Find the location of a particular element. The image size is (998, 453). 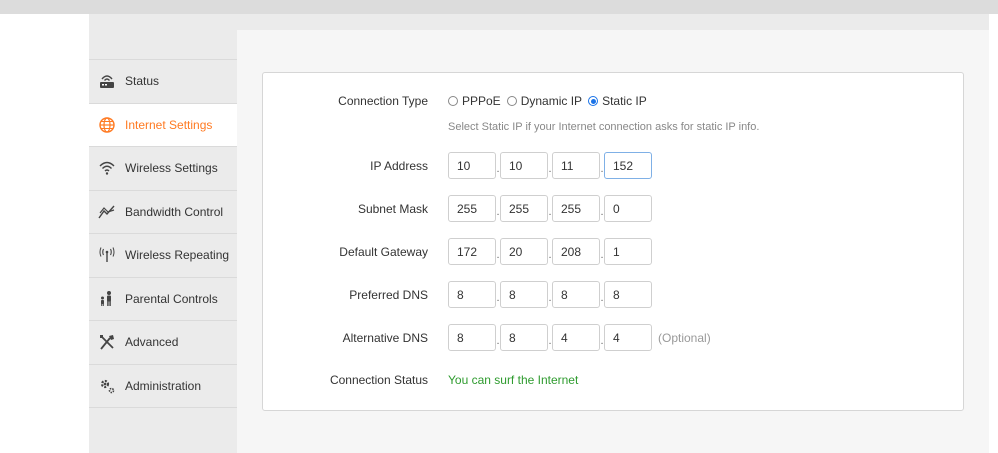

gears-icon is located at coordinates (107, 386).